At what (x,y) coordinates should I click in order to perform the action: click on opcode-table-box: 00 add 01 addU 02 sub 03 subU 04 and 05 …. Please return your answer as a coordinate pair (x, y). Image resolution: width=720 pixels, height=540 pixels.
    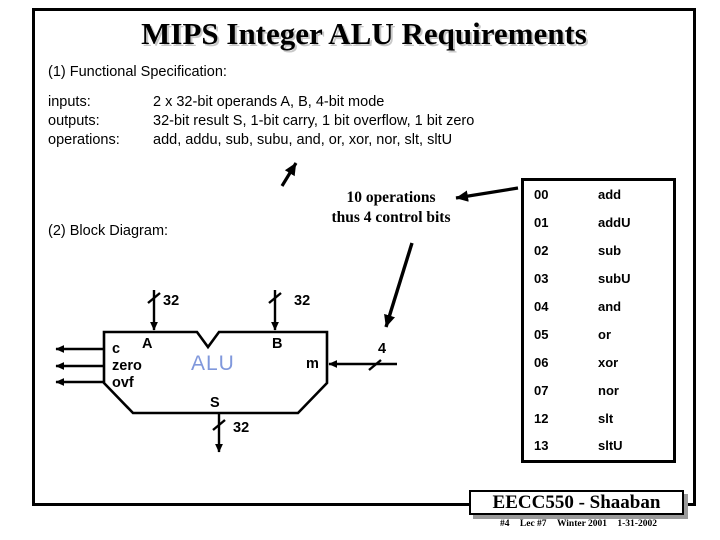
    Looking at the image, I should click on (598, 320).